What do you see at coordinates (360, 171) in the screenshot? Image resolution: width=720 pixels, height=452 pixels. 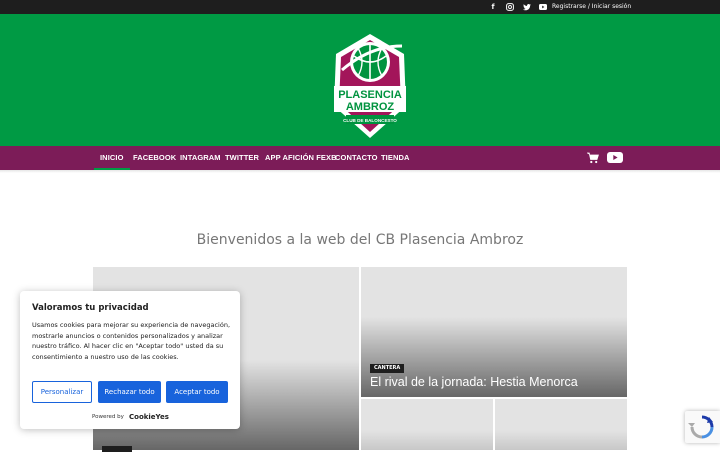 I see `nav-shadow` at bounding box center [360, 171].